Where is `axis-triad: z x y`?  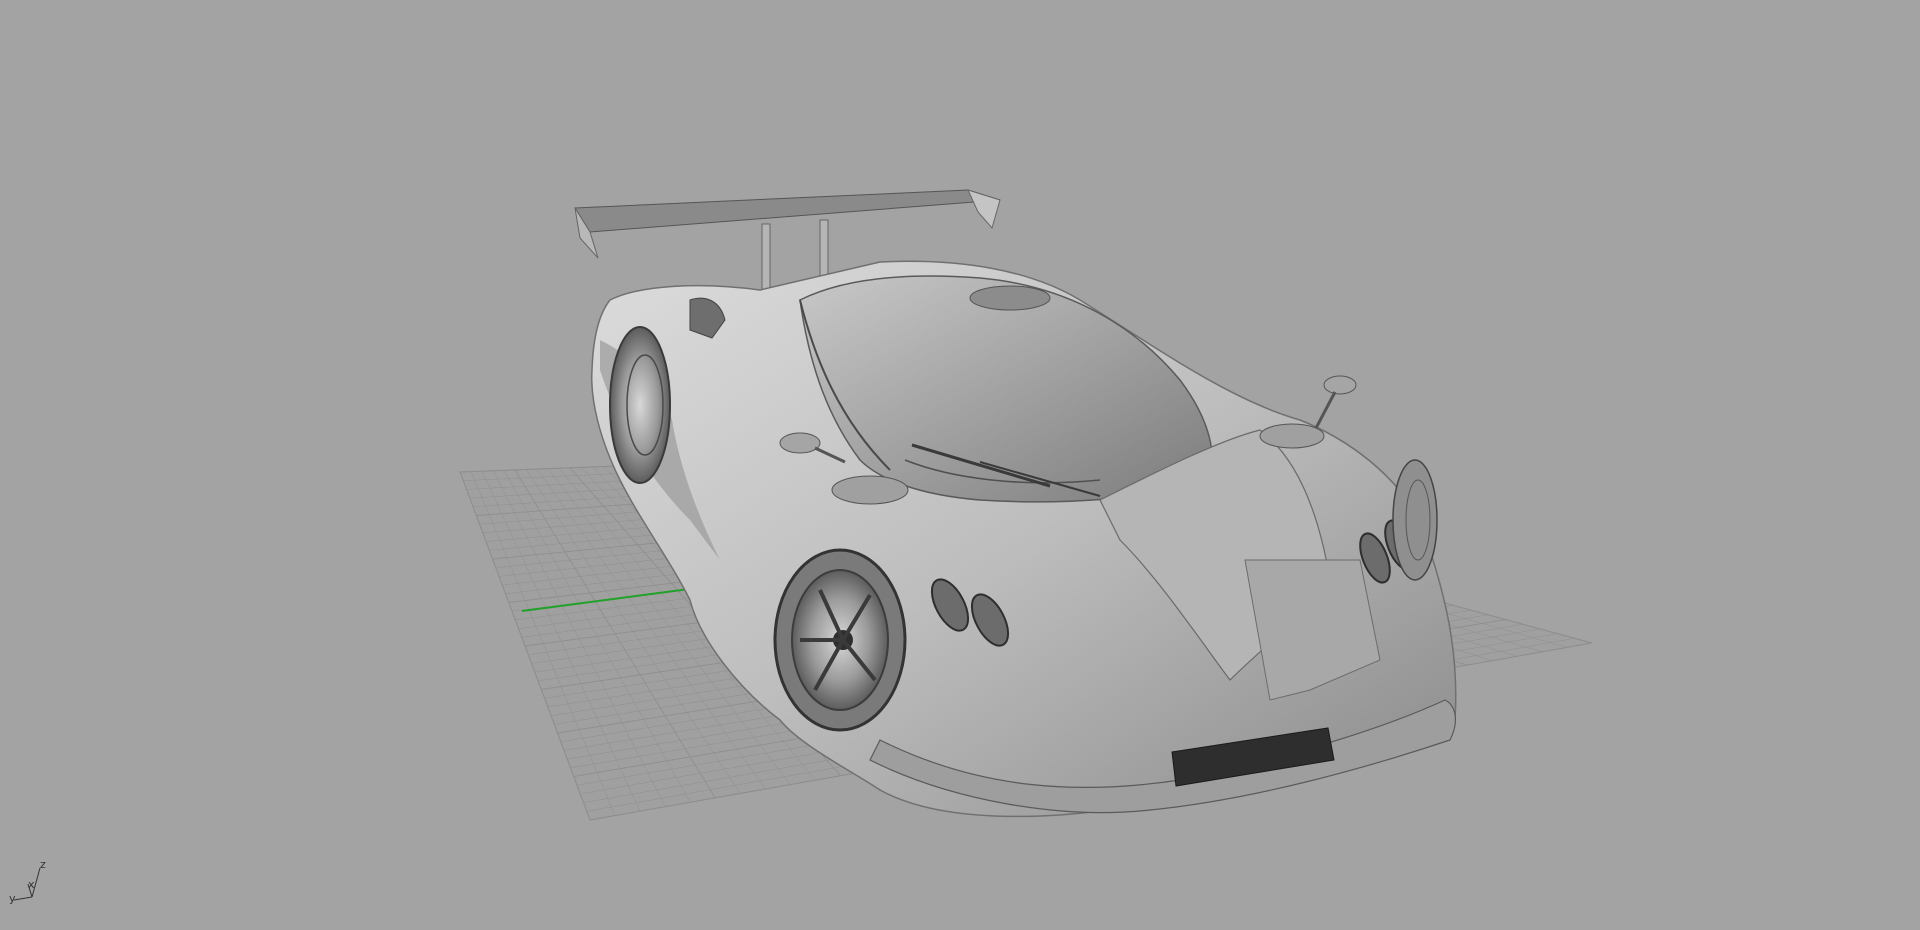 axis-triad: z x y is located at coordinates (27, 881).